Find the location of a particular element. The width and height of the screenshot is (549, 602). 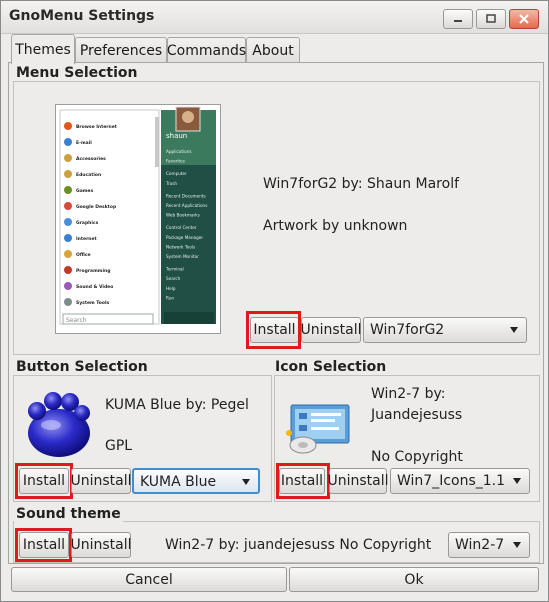

icon-theme-select: Win7_Icons_1.1 is located at coordinates (460, 481).